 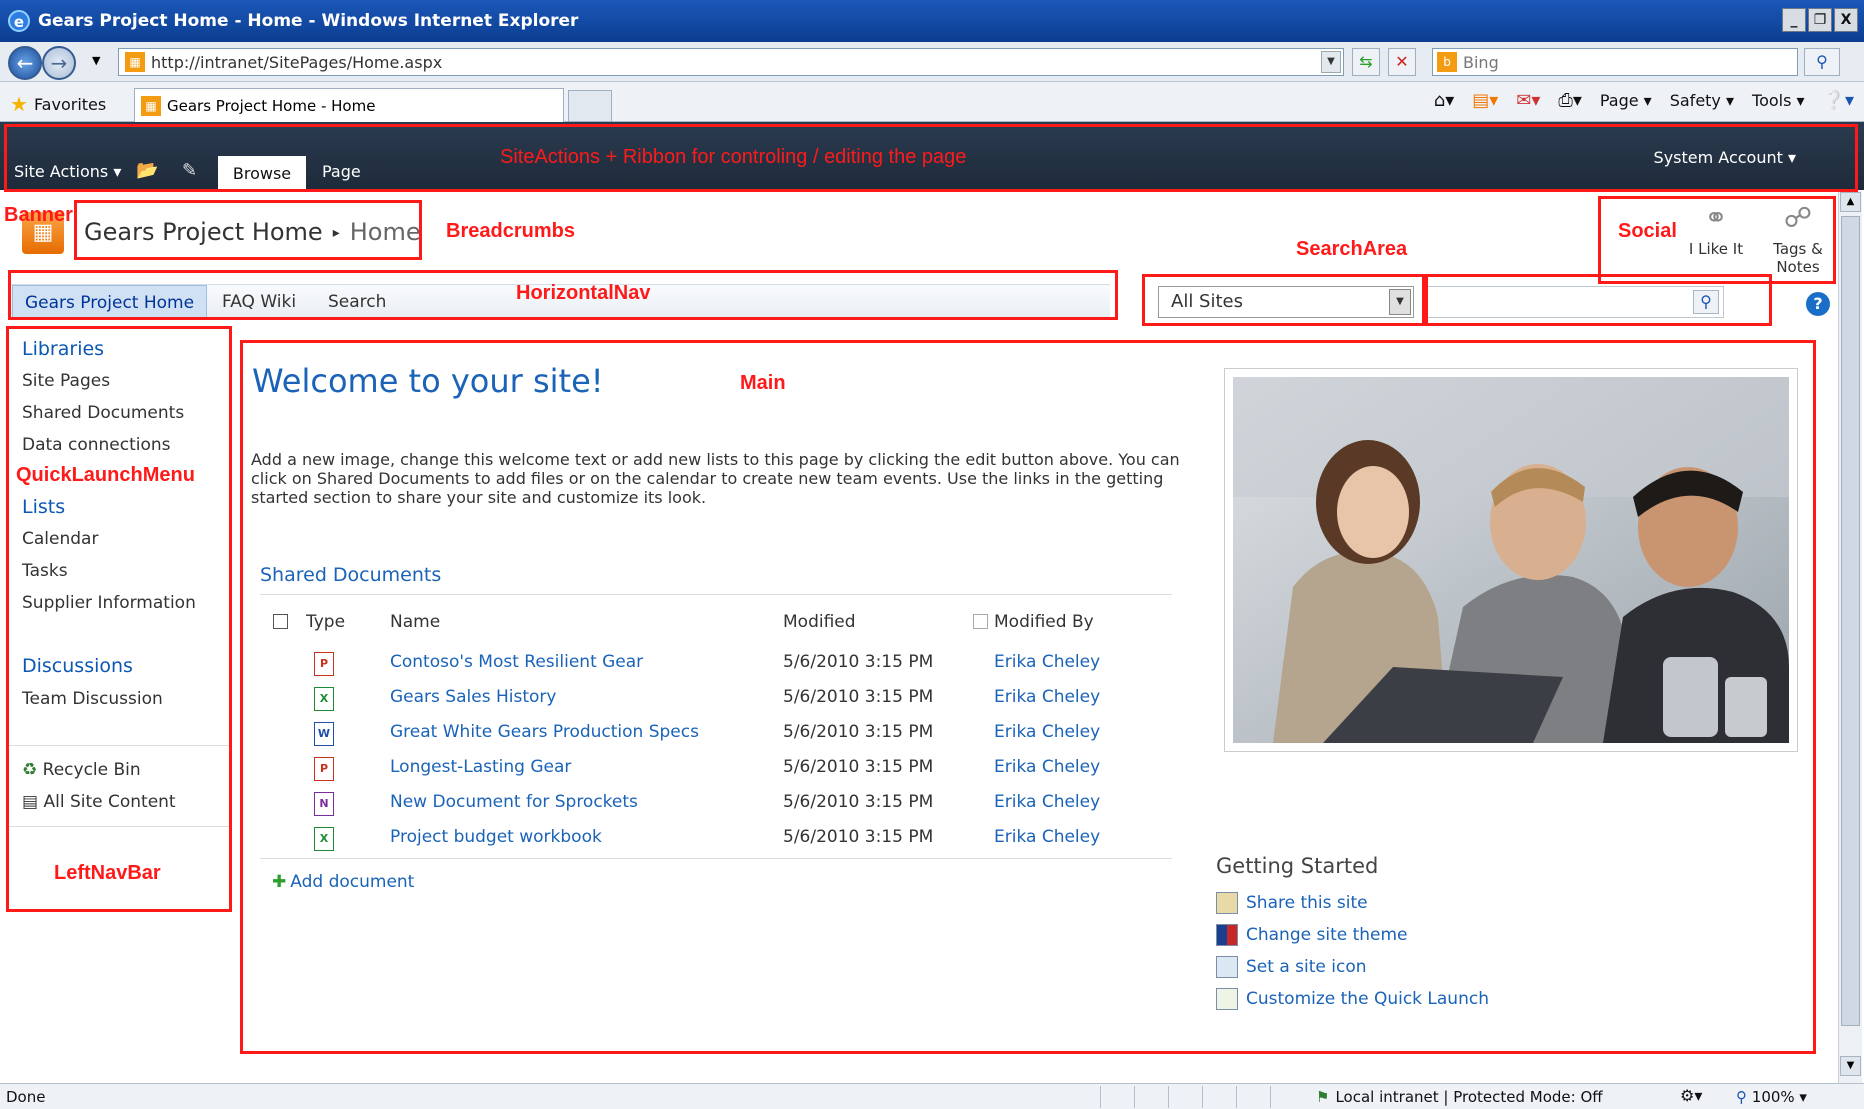 I want to click on mail-icon: ✉▾, so click(x=1528, y=100).